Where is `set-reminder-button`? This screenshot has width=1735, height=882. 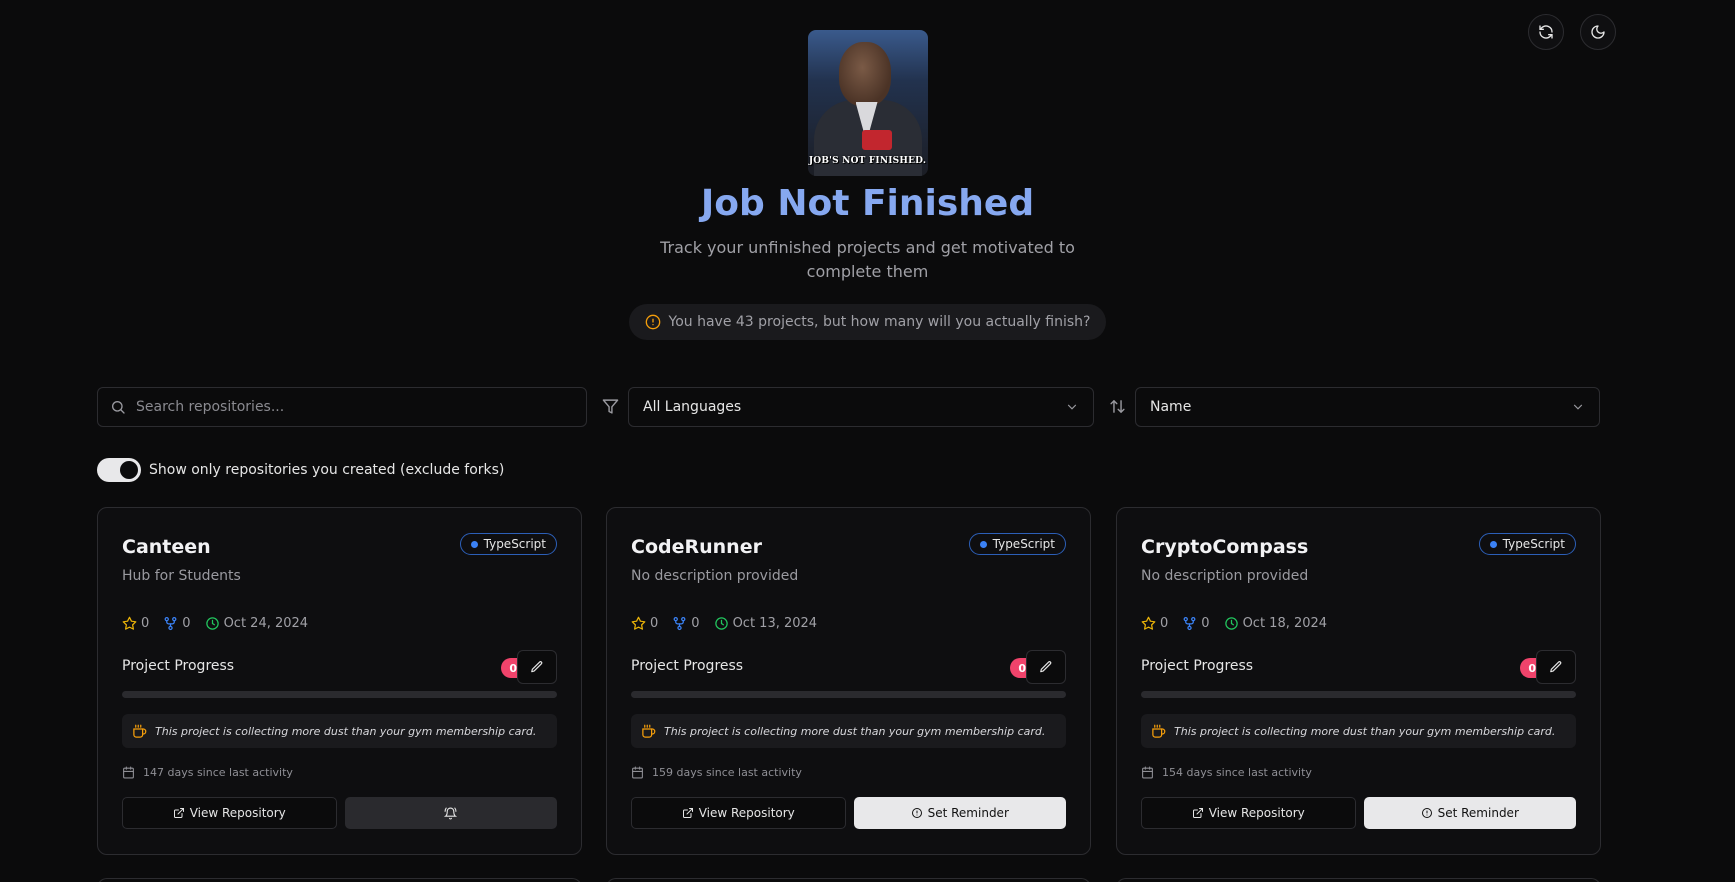 set-reminder-button is located at coordinates (450, 813).